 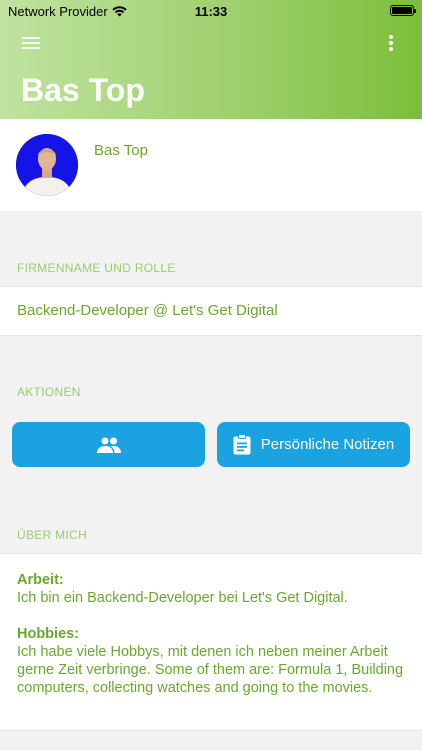 What do you see at coordinates (242, 444) in the screenshot?
I see `clipboard-icon` at bounding box center [242, 444].